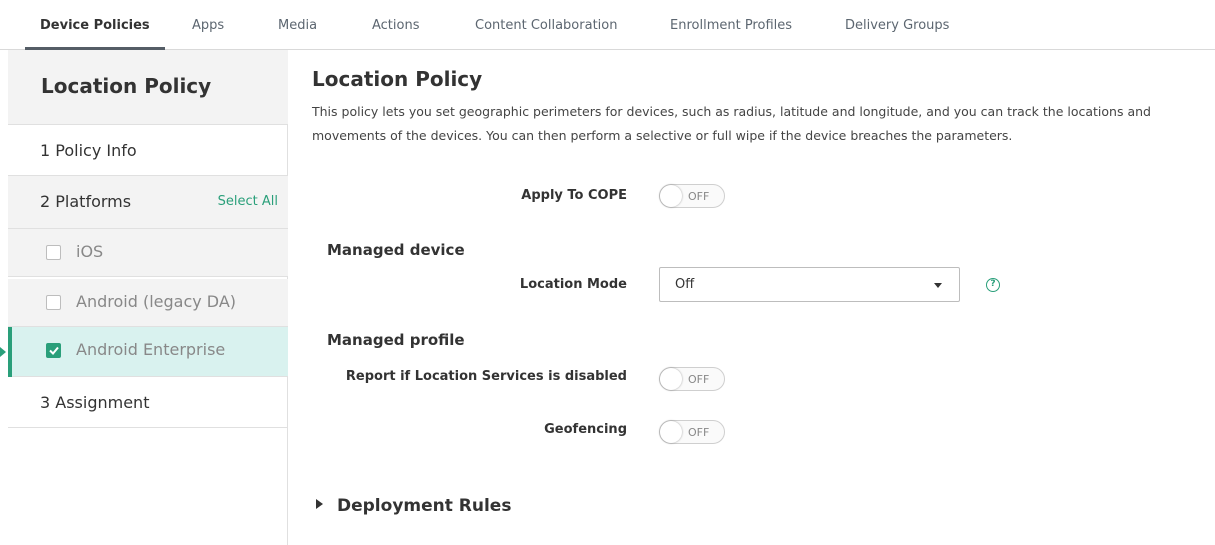 The image size is (1215, 545). I want to click on geofencing-toggle: OFF, so click(692, 432).